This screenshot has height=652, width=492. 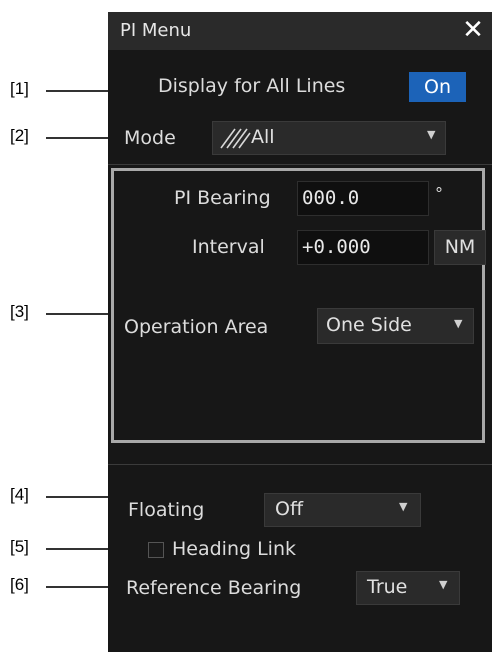 I want to click on callout-3: [3], so click(x=19, y=311).